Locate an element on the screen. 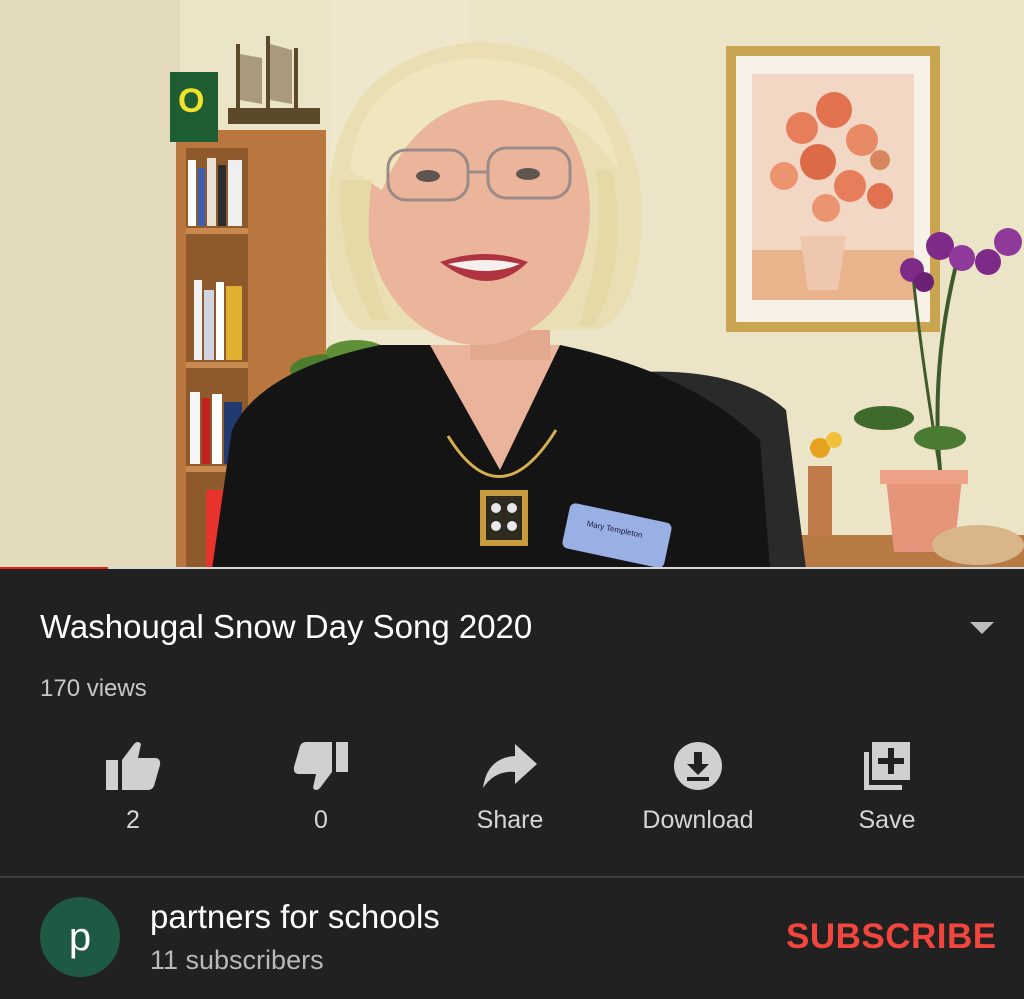 Image resolution: width=1024 pixels, height=999 pixels. divider is located at coordinates (512, 877).